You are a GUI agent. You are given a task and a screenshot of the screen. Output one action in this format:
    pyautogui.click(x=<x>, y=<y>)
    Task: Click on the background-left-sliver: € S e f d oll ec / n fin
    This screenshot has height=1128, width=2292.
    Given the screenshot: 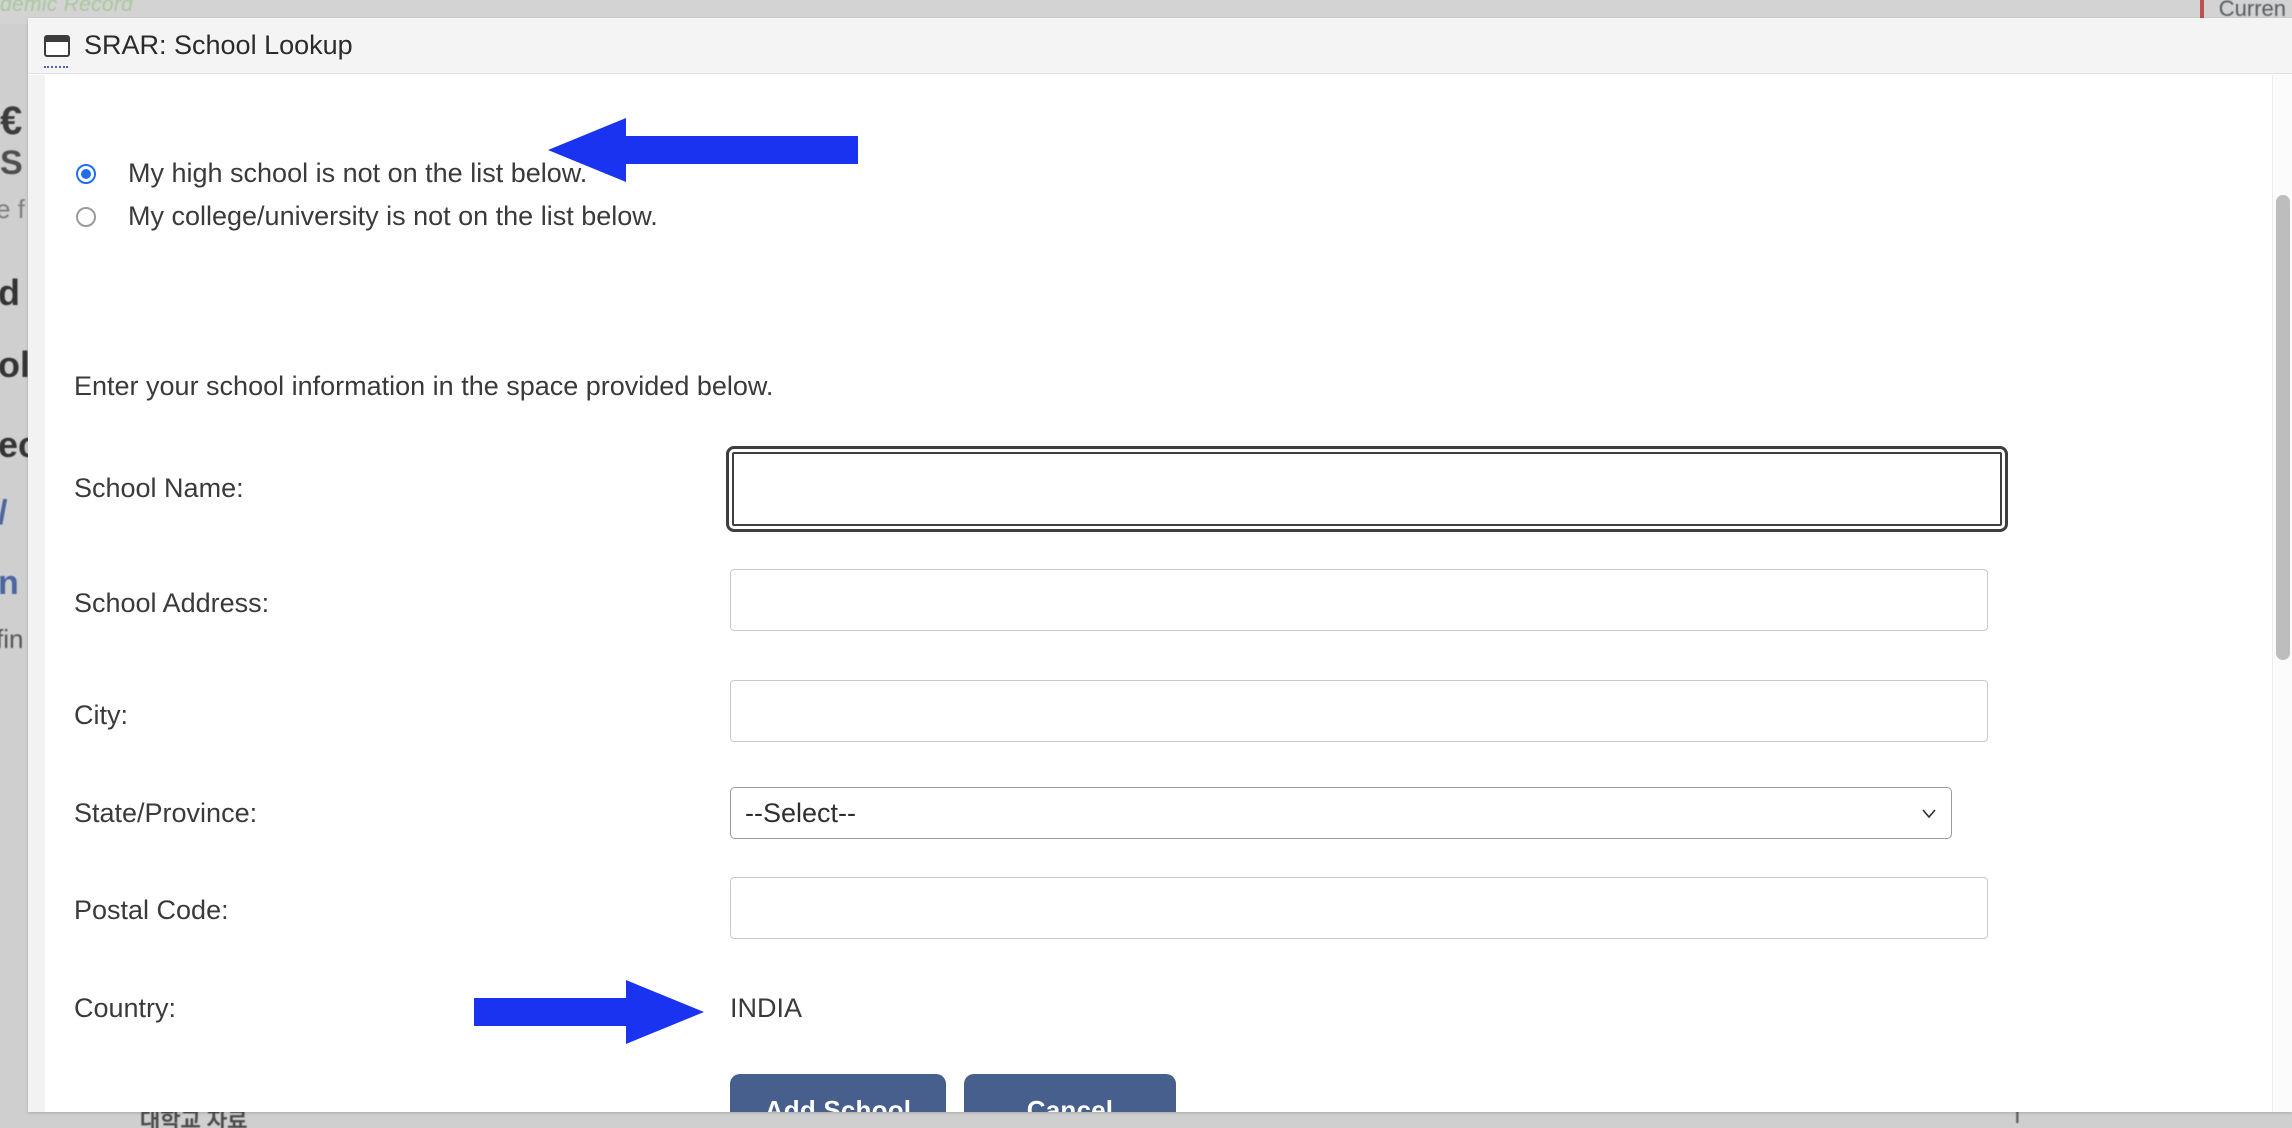 What is the action you would take?
    pyautogui.click(x=15, y=576)
    